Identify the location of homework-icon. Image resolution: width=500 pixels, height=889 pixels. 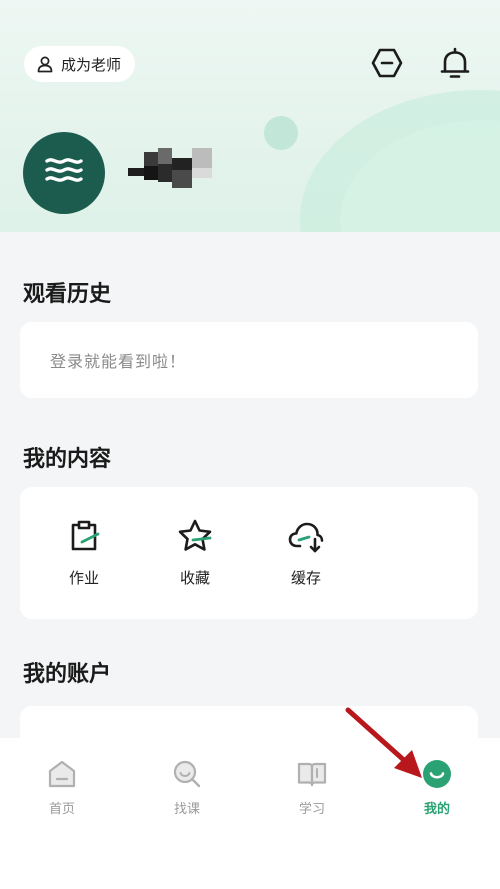
(85, 535).